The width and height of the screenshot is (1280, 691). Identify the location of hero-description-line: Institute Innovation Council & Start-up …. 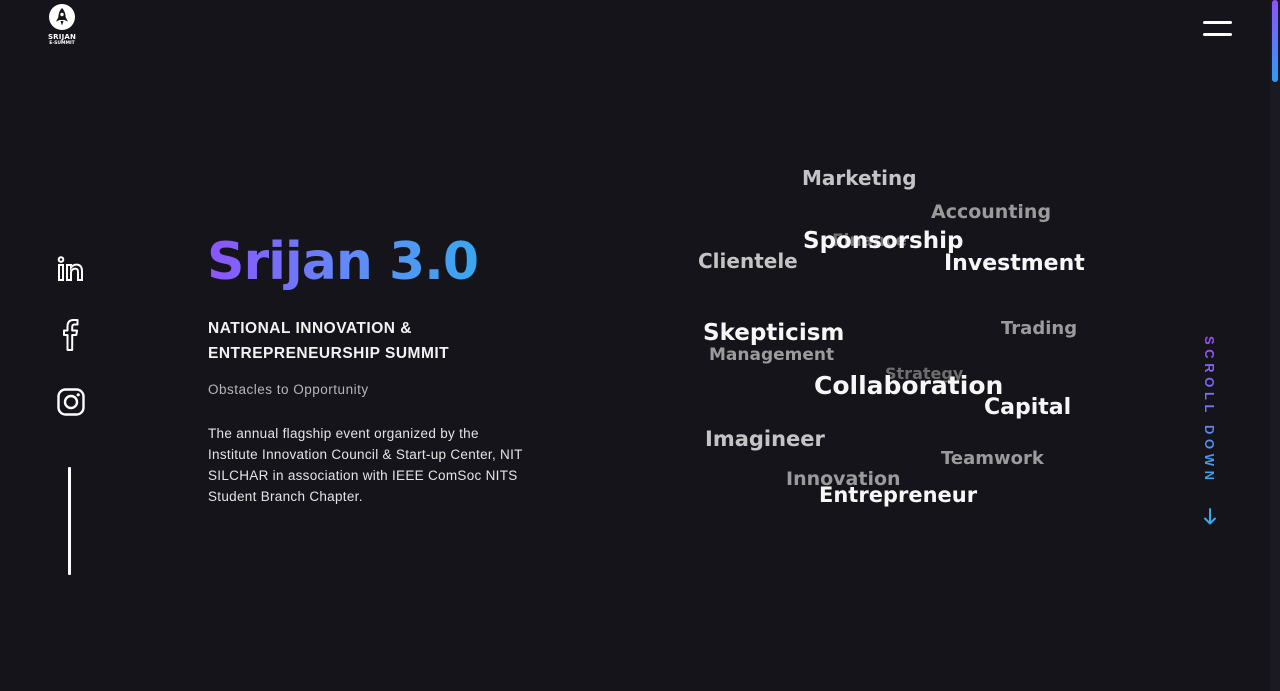
(365, 454).